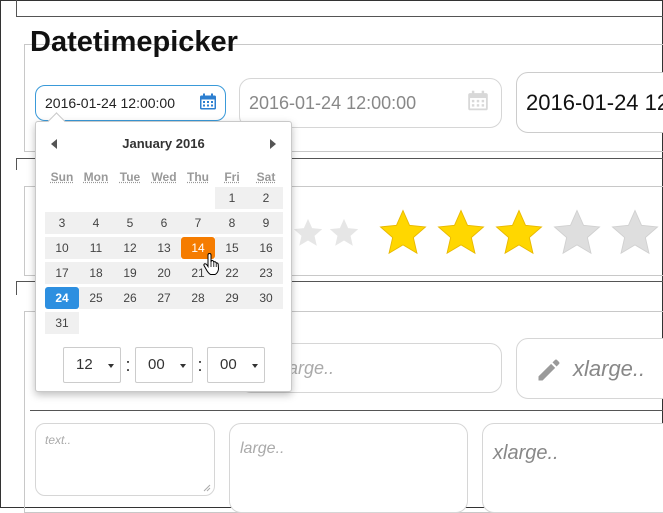 The image size is (663, 513). Describe the element at coordinates (130, 223) in the screenshot. I see `calendar-day: 5` at that location.